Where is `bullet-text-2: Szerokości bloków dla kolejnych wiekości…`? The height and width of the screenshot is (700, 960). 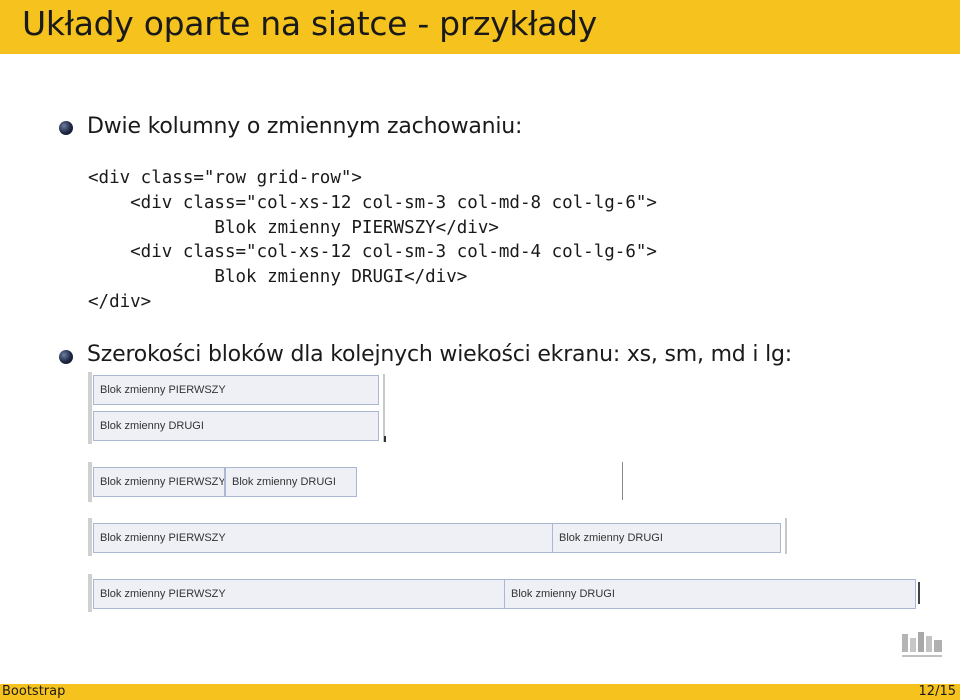 bullet-text-2: Szerokości bloków dla kolejnych wiekości… is located at coordinates (439, 354).